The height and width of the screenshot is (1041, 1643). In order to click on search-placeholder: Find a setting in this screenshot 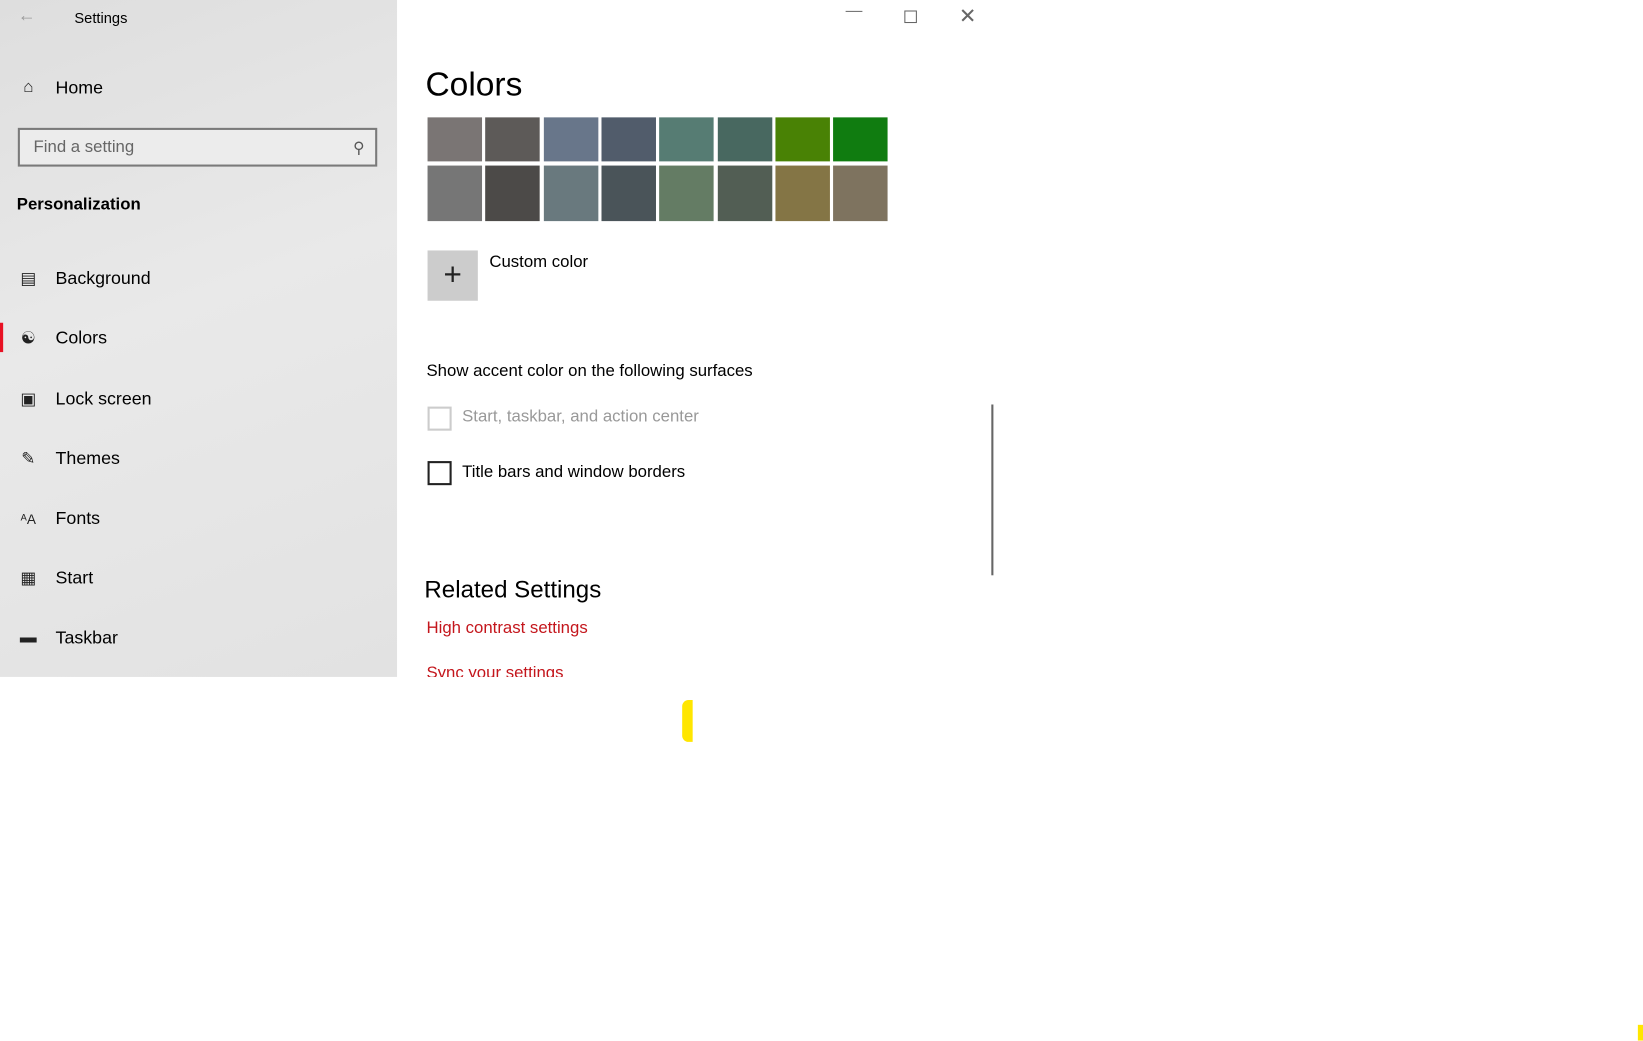, I will do `click(84, 146)`.